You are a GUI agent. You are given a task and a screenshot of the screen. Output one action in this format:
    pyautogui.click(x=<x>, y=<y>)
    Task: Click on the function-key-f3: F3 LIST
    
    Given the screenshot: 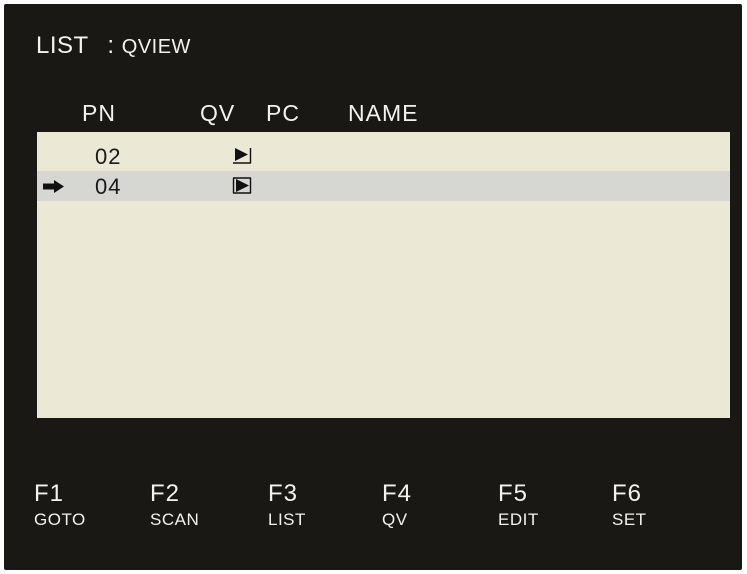 What is the action you would take?
    pyautogui.click(x=287, y=505)
    